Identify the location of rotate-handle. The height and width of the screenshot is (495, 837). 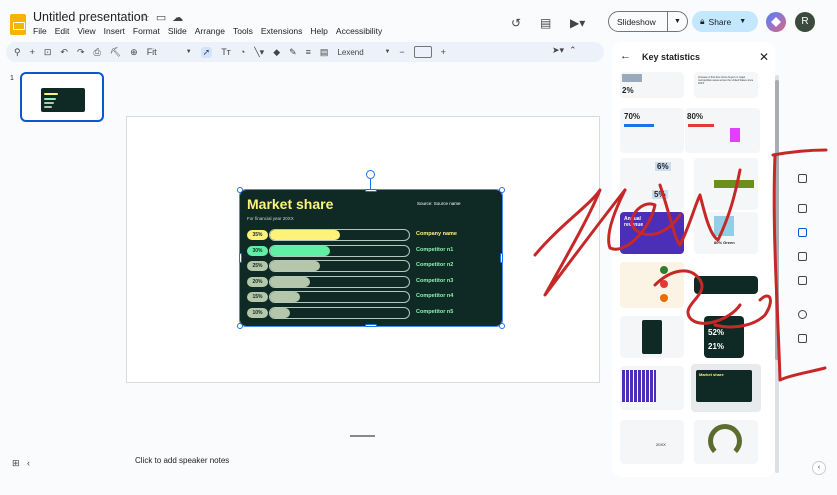
(370, 174).